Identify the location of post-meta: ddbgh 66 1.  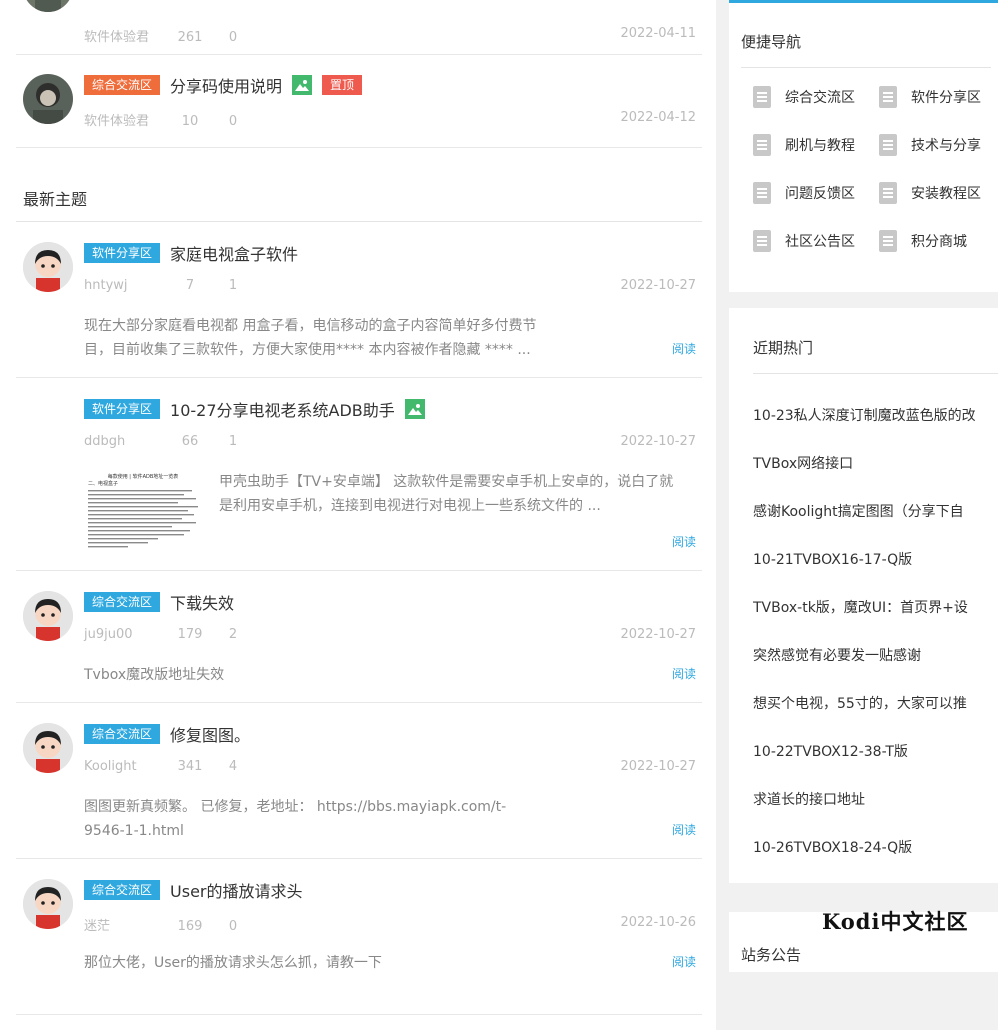
(166, 441).